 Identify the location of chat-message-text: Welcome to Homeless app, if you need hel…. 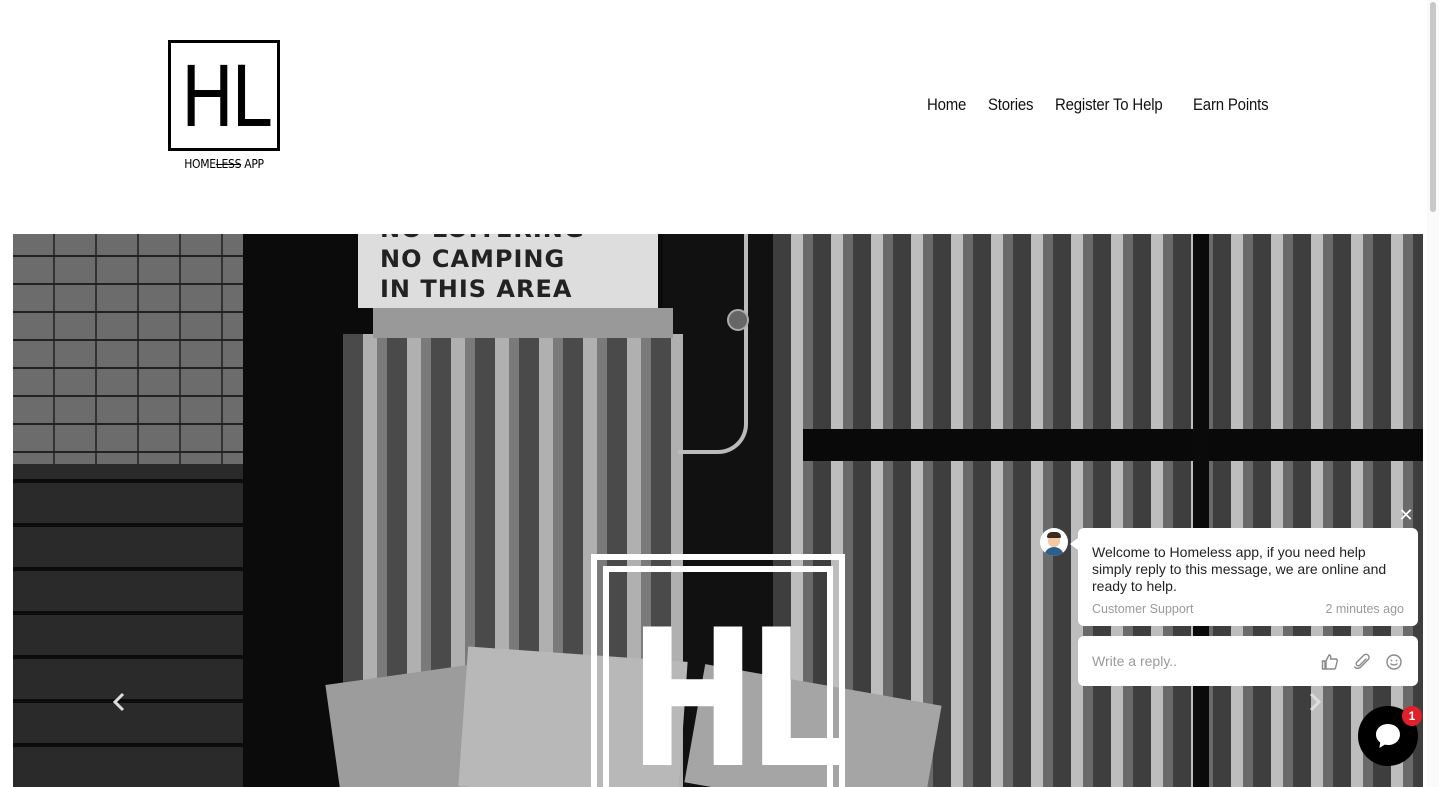
(1239, 569).